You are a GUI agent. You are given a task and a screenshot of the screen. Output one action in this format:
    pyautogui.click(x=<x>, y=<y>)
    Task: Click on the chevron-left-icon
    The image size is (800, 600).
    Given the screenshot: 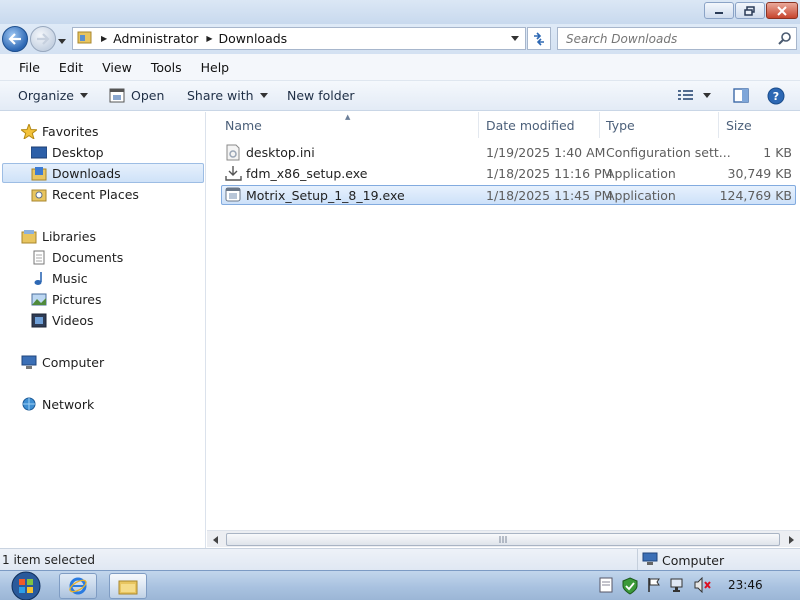 What is the action you would take?
    pyautogui.click(x=215, y=539)
    